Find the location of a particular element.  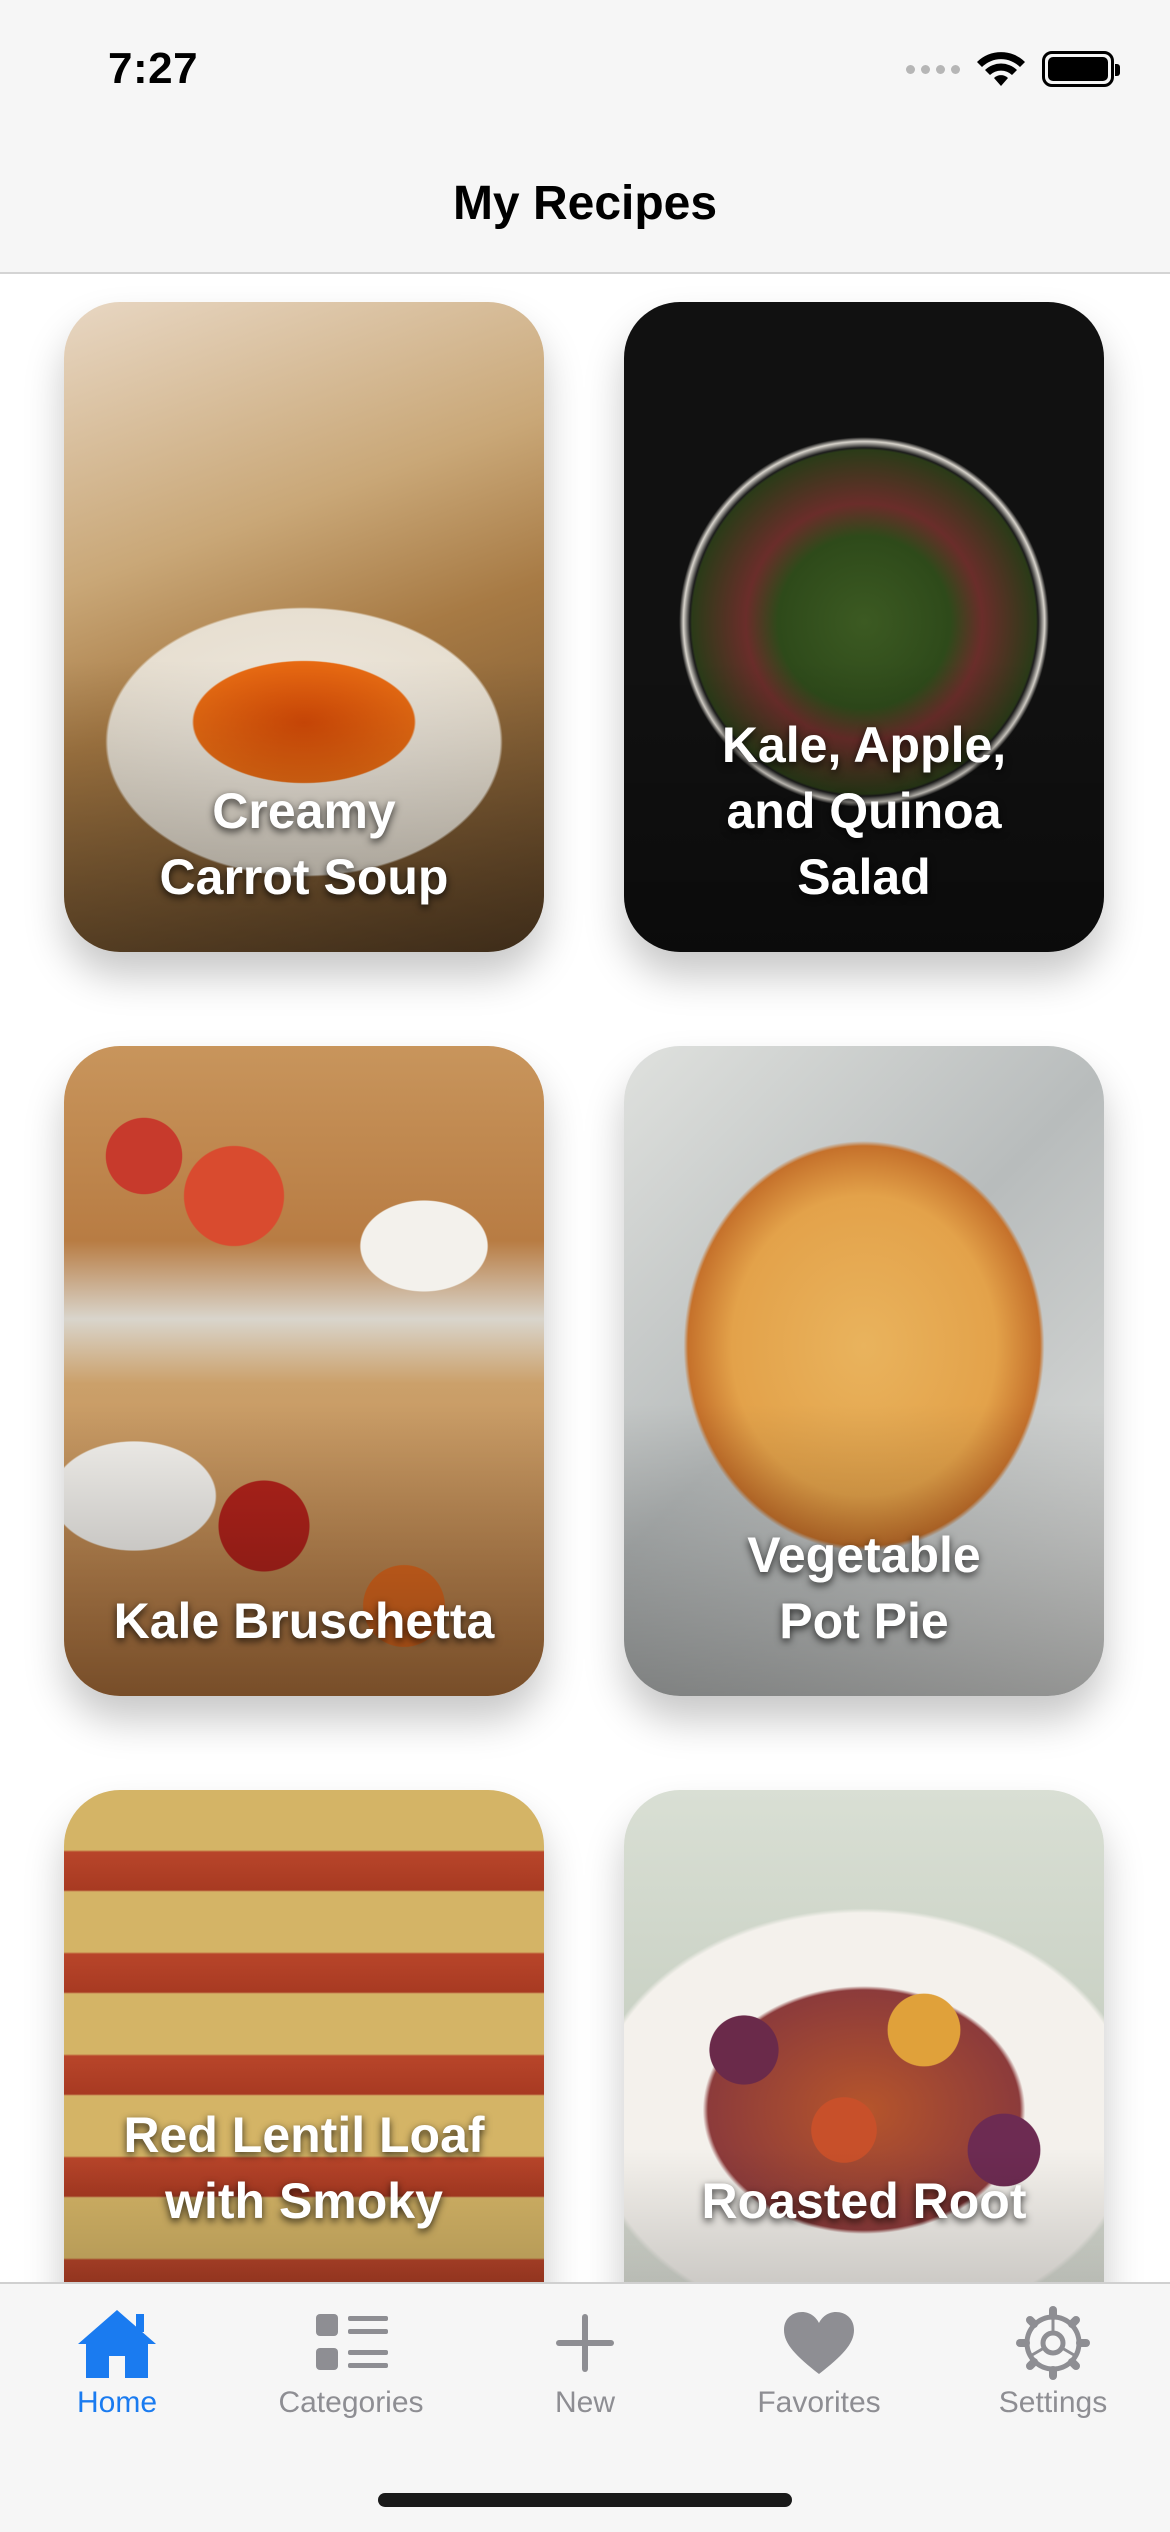

recipe-title: Kale, Apple, and Quinoa Salad is located at coordinates (864, 811).